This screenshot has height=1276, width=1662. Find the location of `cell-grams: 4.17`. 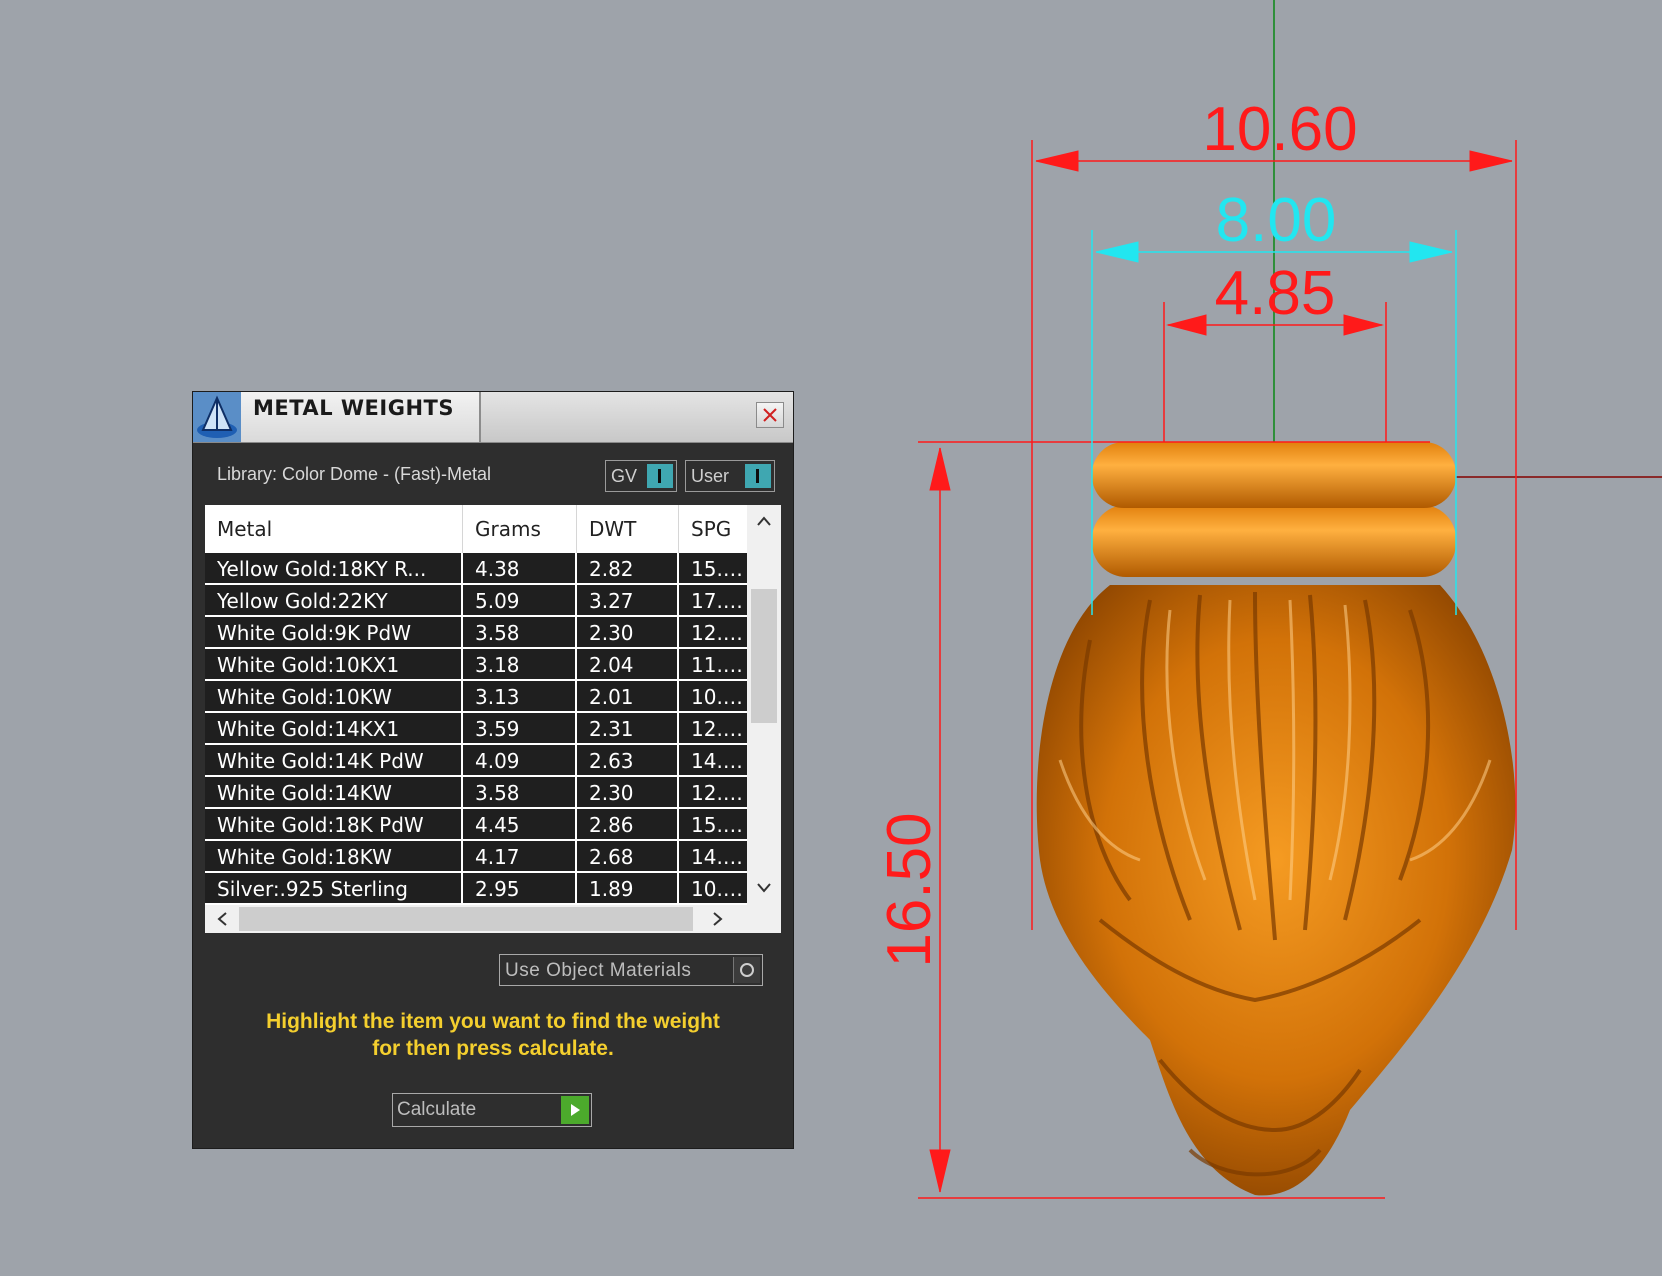

cell-grams: 4.17 is located at coordinates (520, 857).